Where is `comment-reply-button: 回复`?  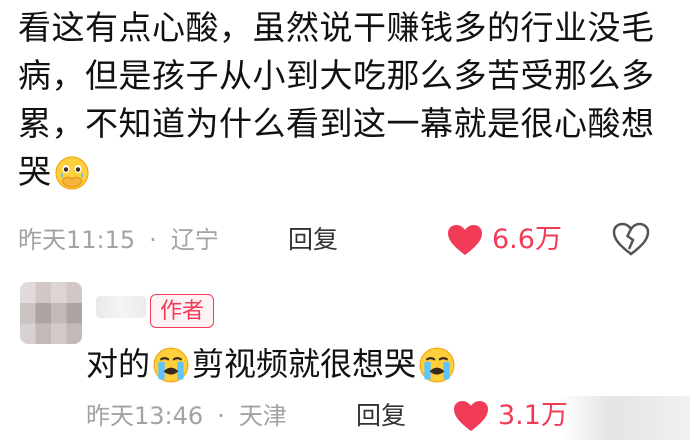
comment-reply-button: 回复 is located at coordinates (313, 240).